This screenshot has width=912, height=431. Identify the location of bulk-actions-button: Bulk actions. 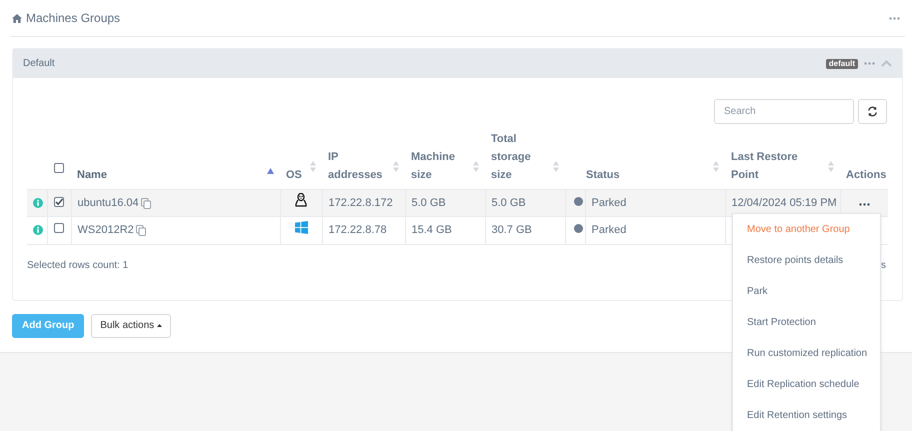
(131, 326).